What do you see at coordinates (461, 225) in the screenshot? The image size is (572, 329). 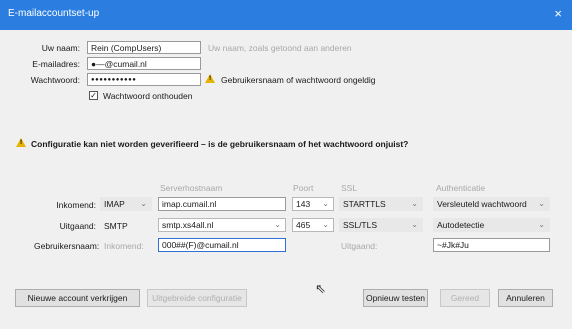 I see `outgoing-auth-value: Autodetectie` at bounding box center [461, 225].